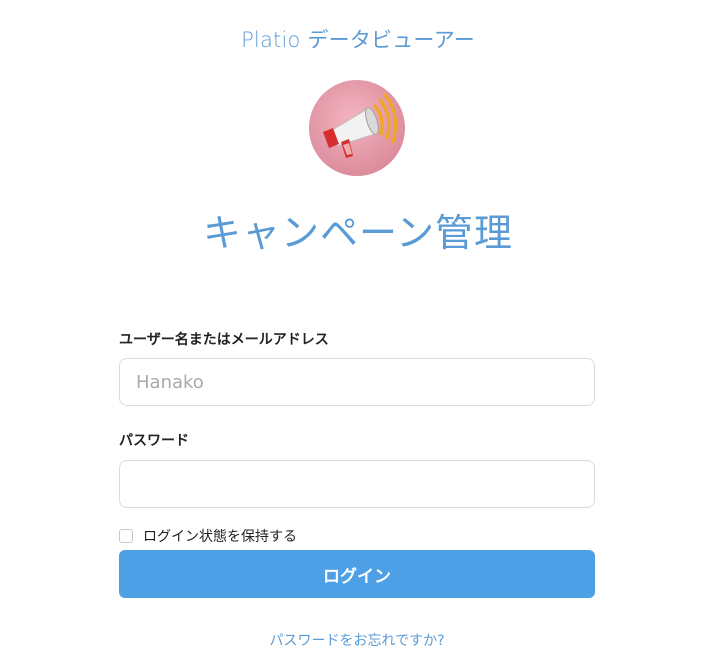 Image resolution: width=716 pixels, height=664 pixels. Describe the element at coordinates (126, 536) in the screenshot. I see `remember-checkbox` at that location.